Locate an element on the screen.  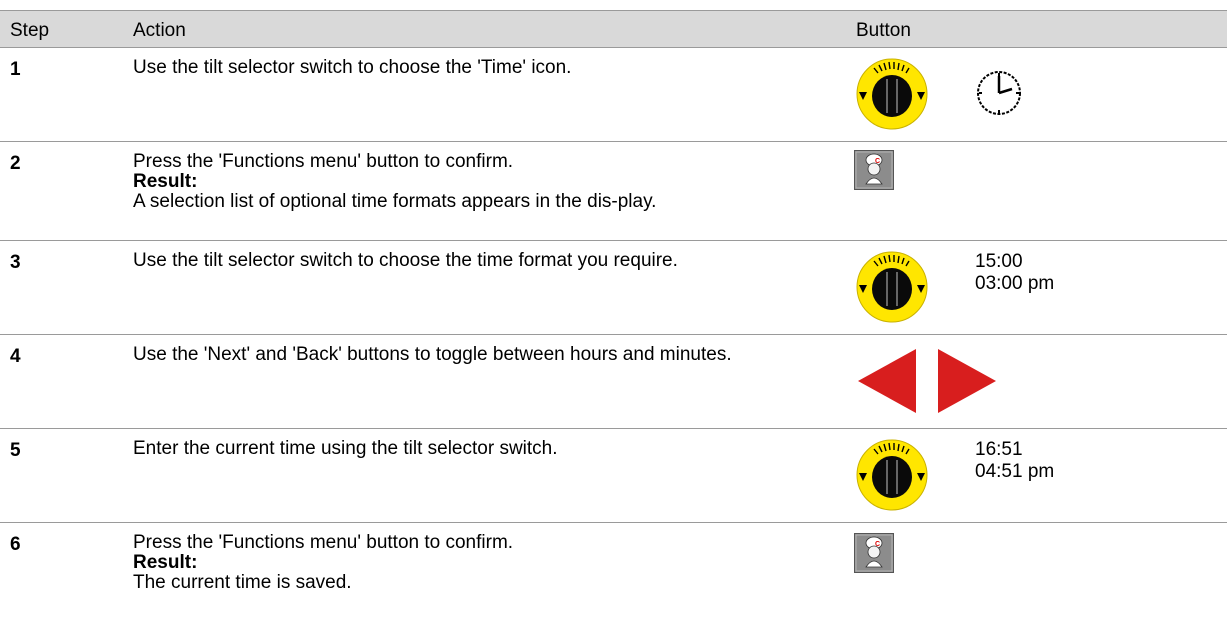
back-button-icon is located at coordinates (887, 381).